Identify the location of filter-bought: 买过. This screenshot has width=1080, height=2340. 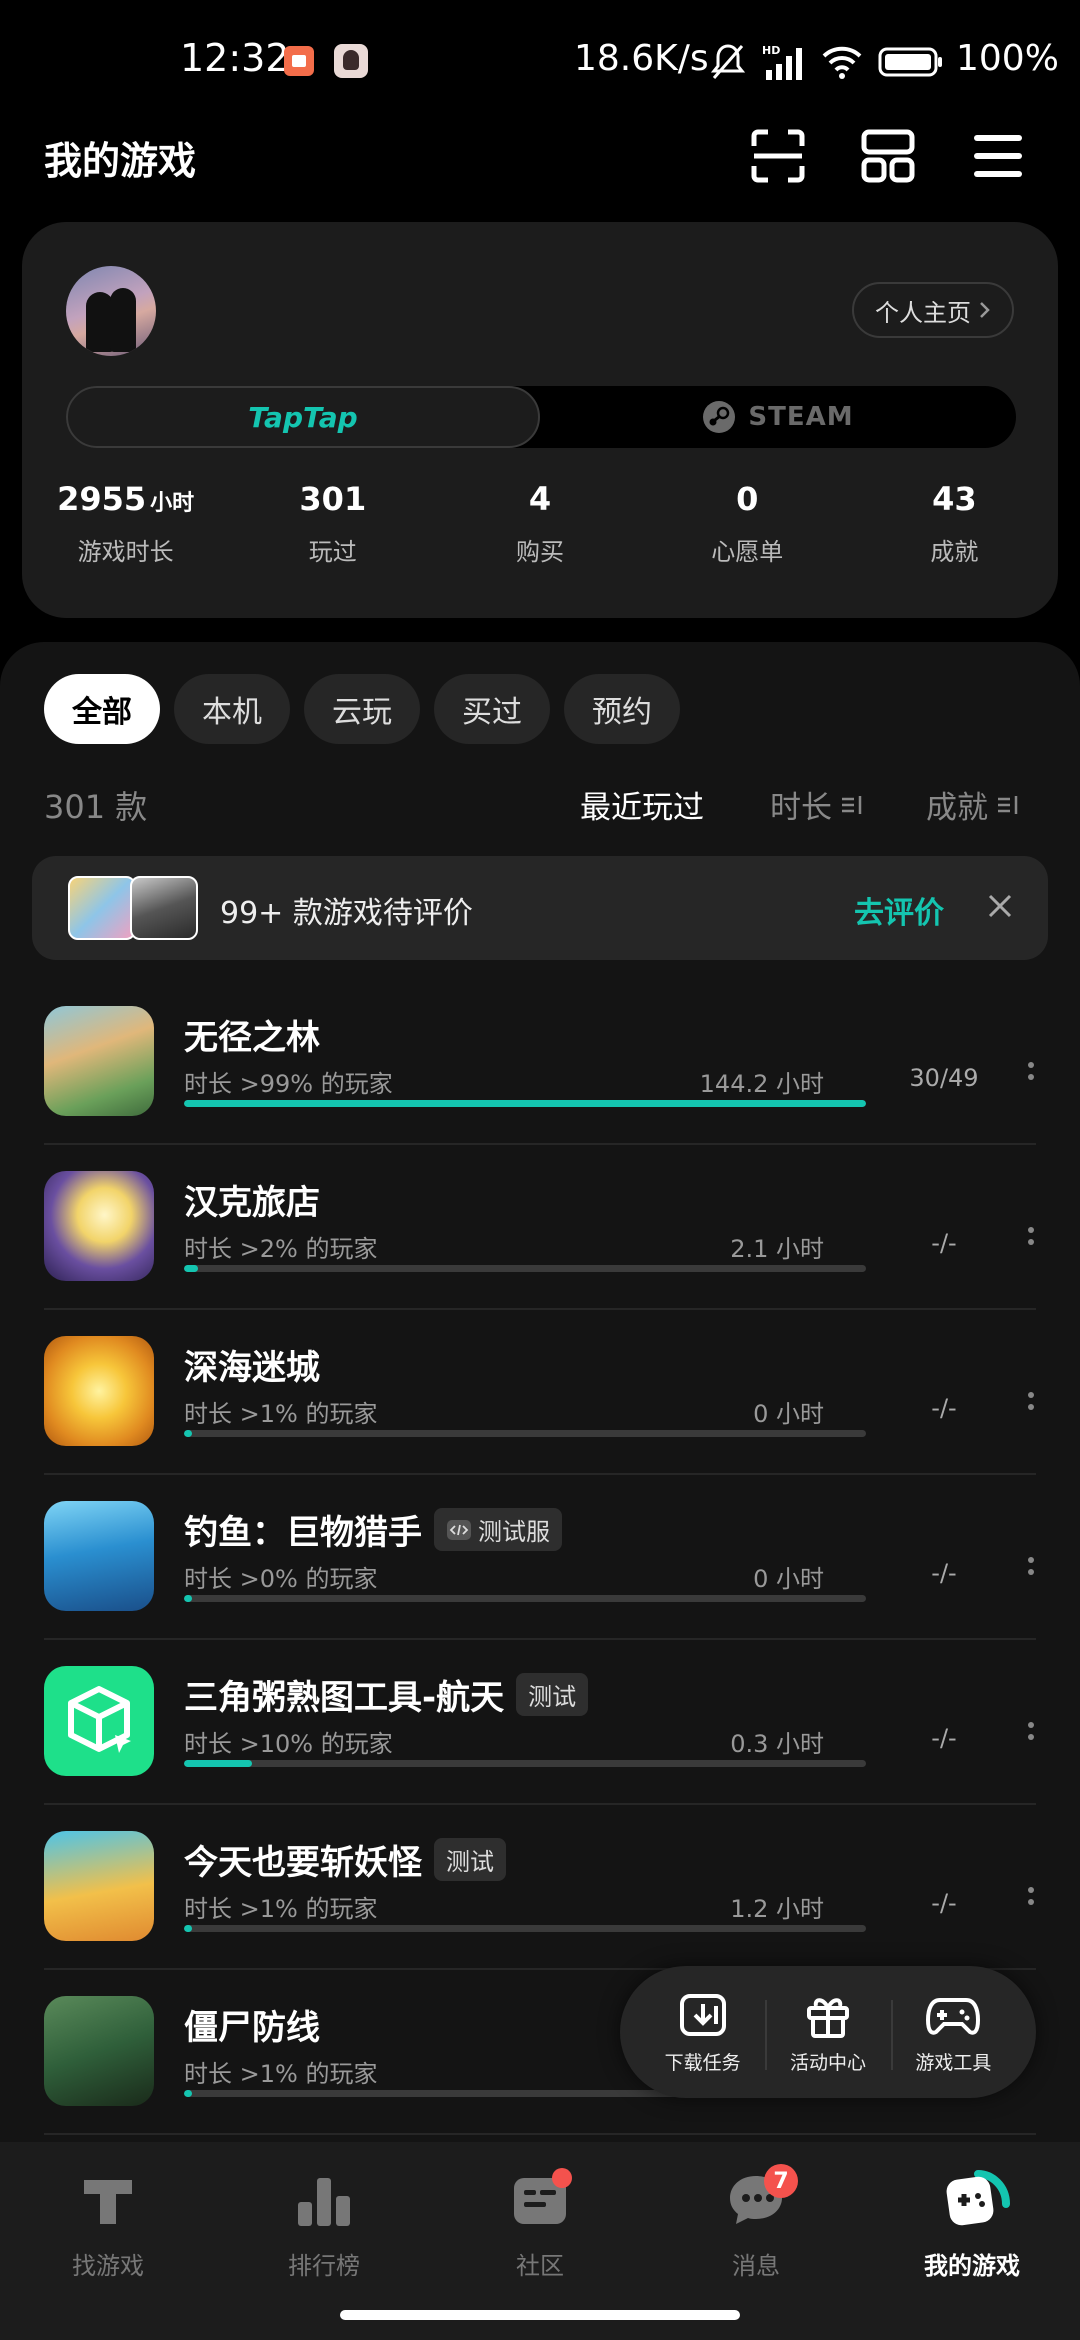
(492, 709).